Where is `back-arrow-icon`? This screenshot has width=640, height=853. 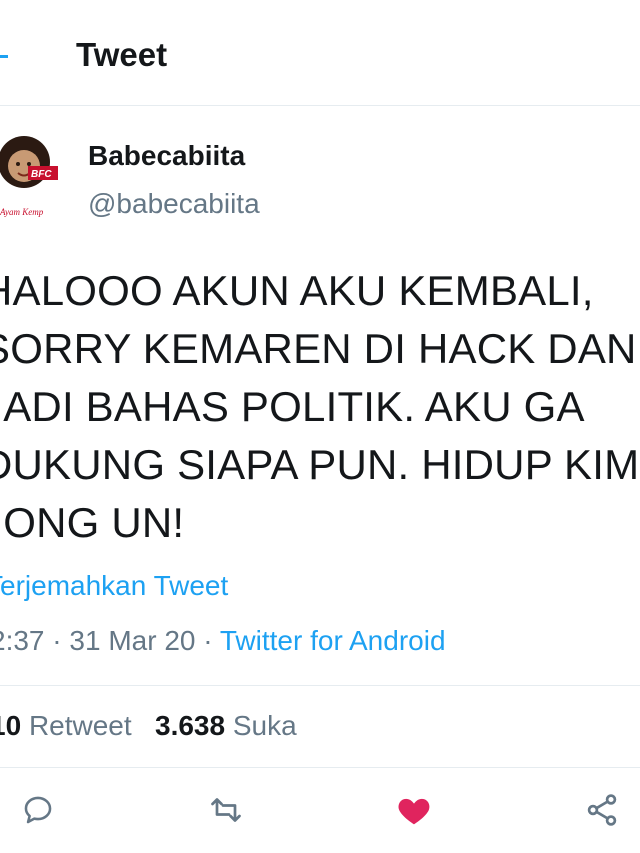
back-arrow-icon is located at coordinates (4, 56).